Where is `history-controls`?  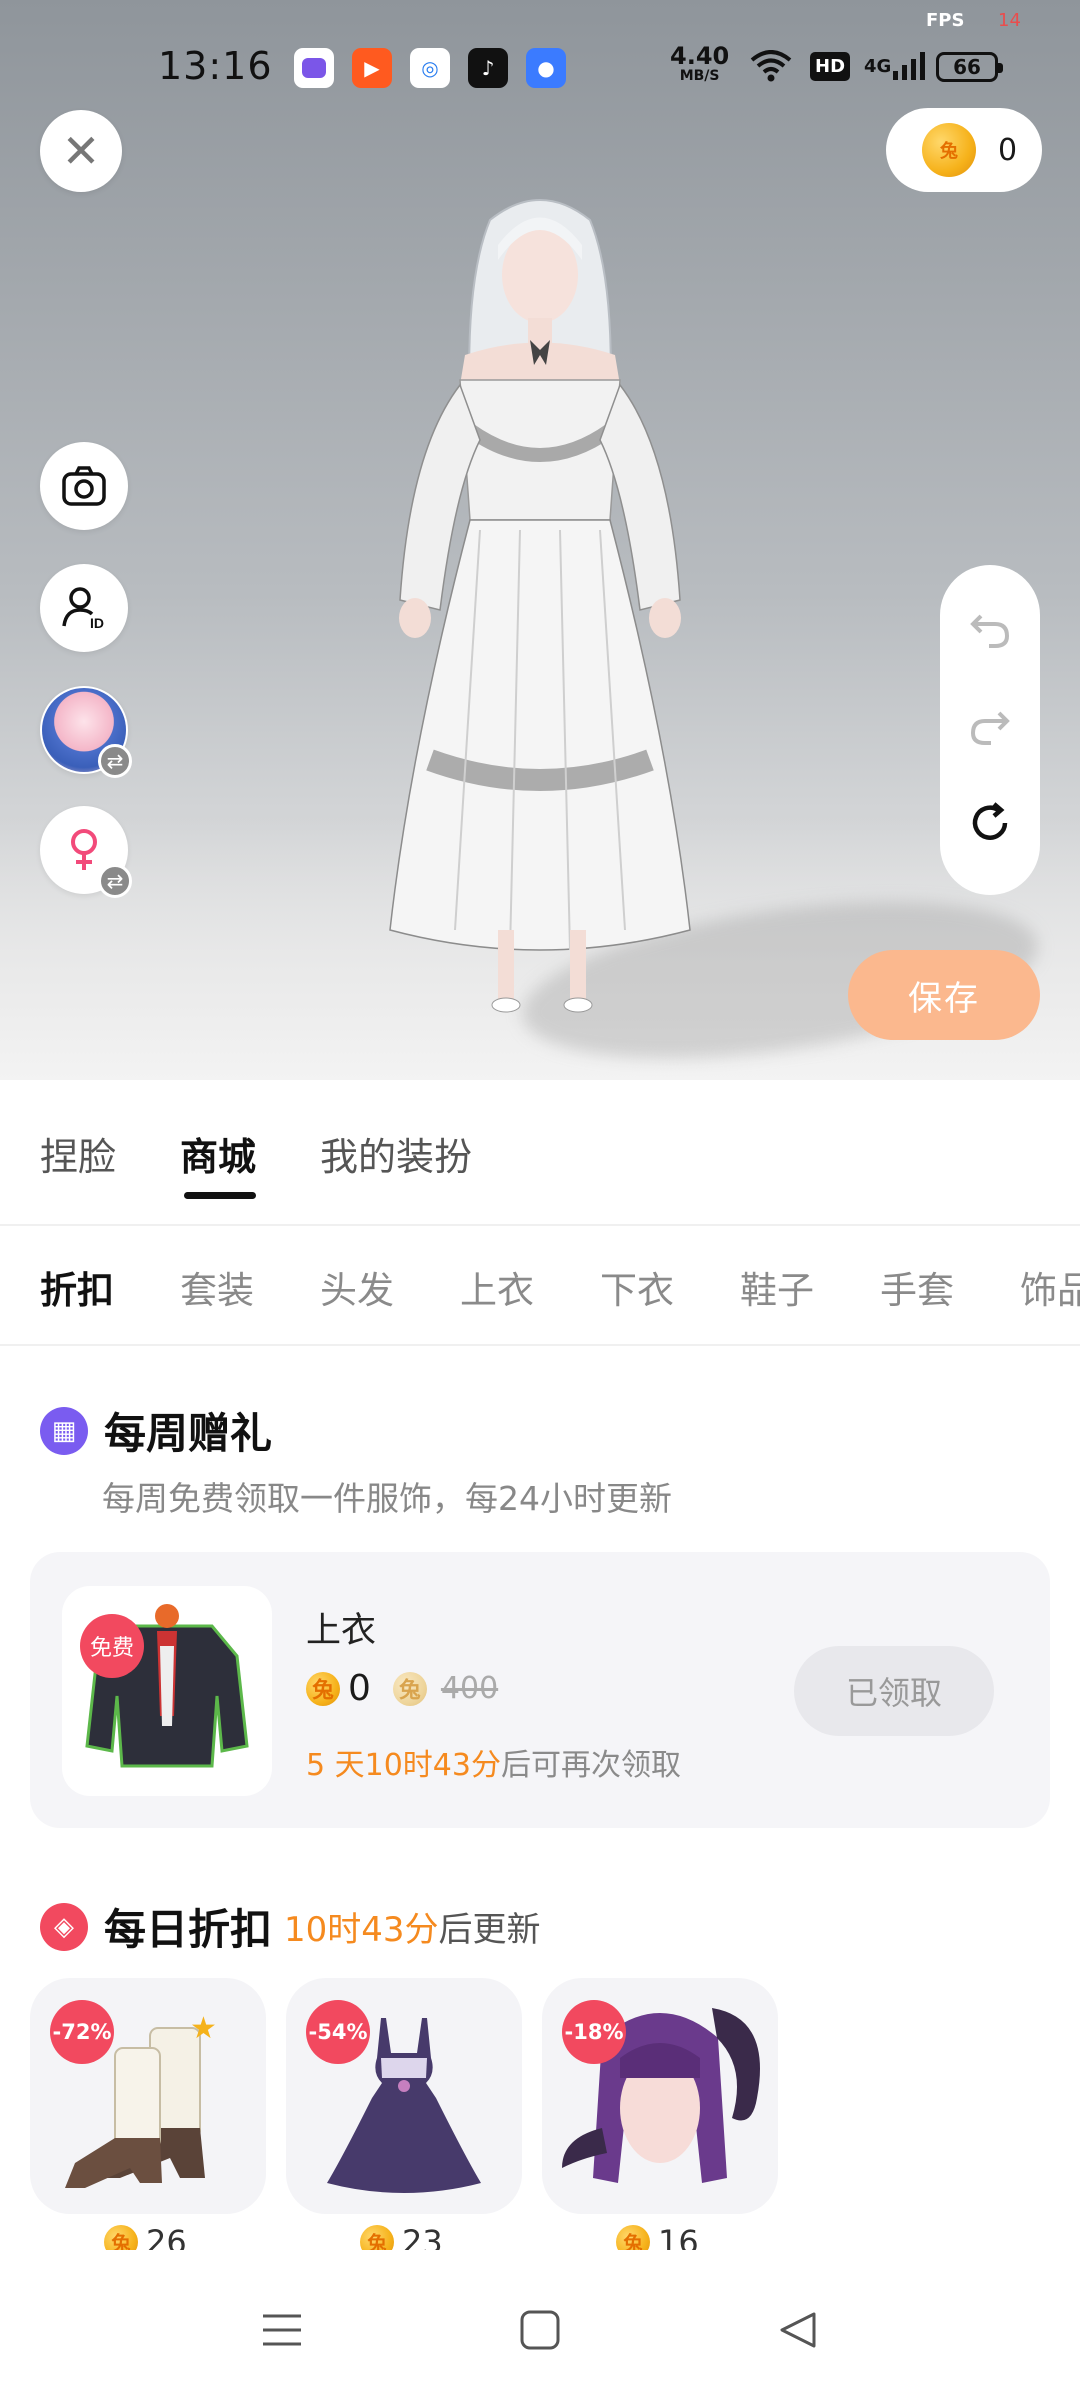
history-controls is located at coordinates (990, 730).